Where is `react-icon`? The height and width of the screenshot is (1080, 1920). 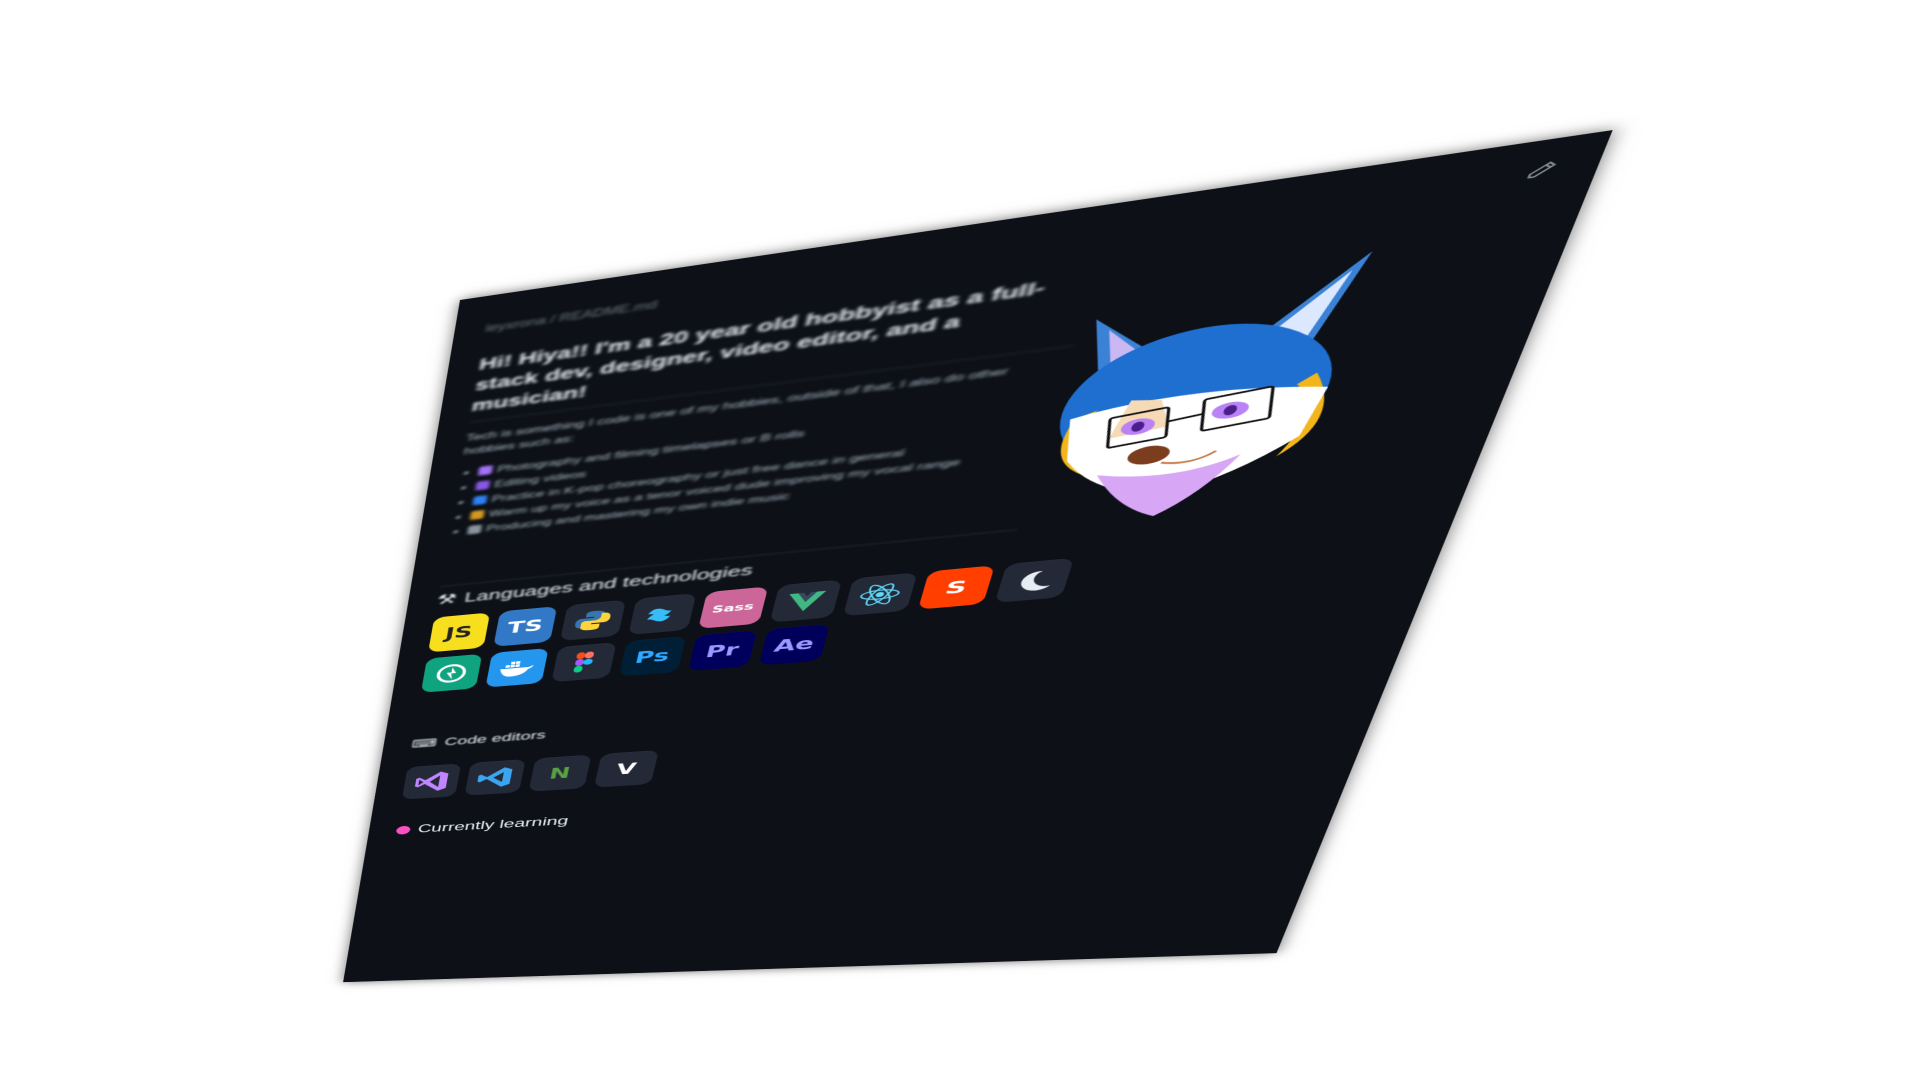
react-icon is located at coordinates (880, 594).